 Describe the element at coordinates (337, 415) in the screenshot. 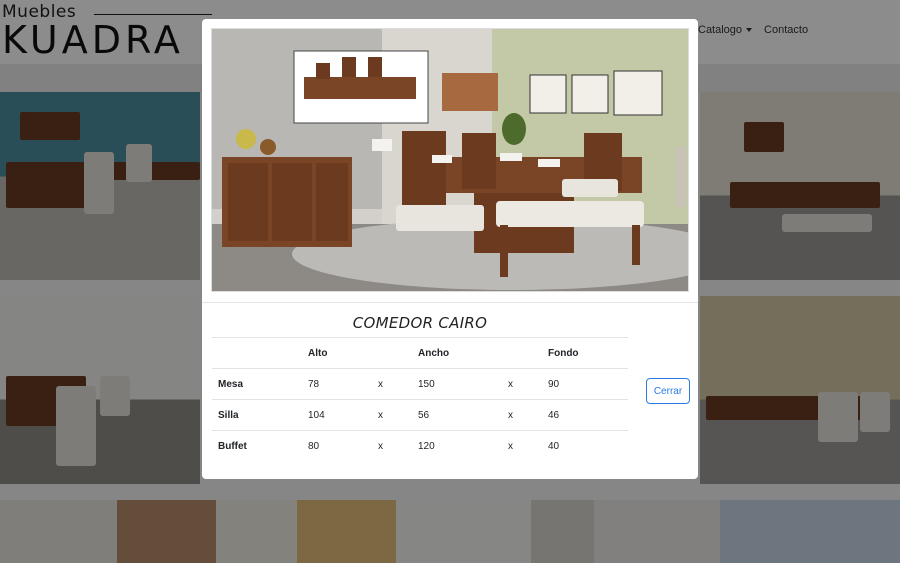

I see `alto-cell: 104` at that location.